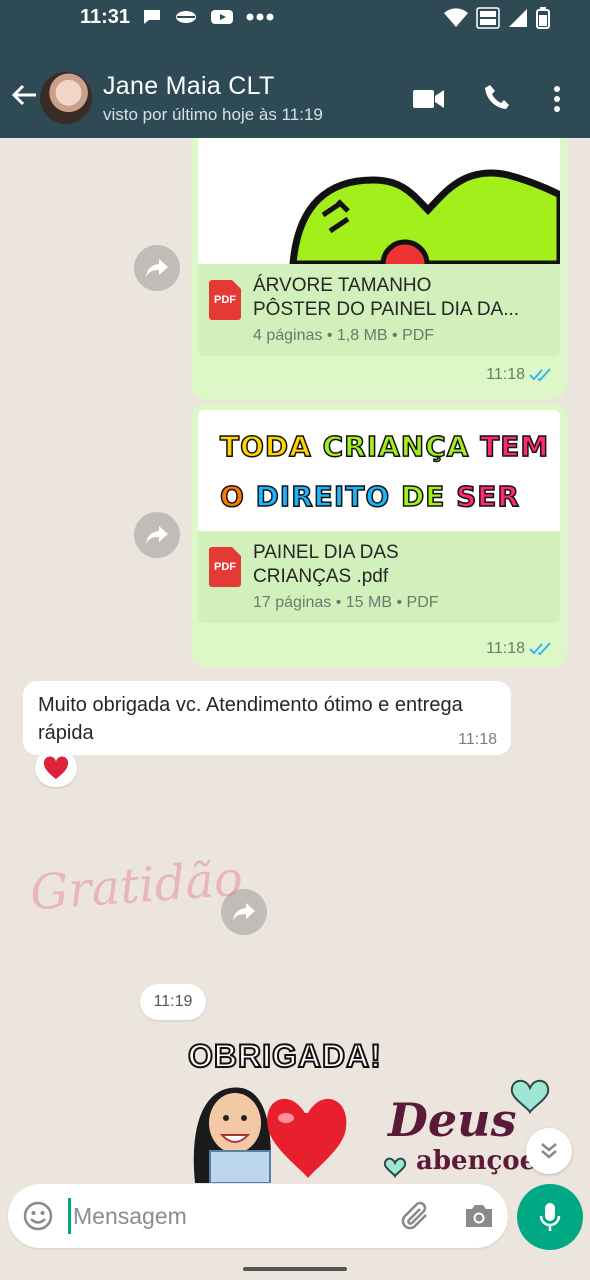 This screenshot has width=590, height=1280. What do you see at coordinates (557, 99) in the screenshot?
I see `more-options-icon` at bounding box center [557, 99].